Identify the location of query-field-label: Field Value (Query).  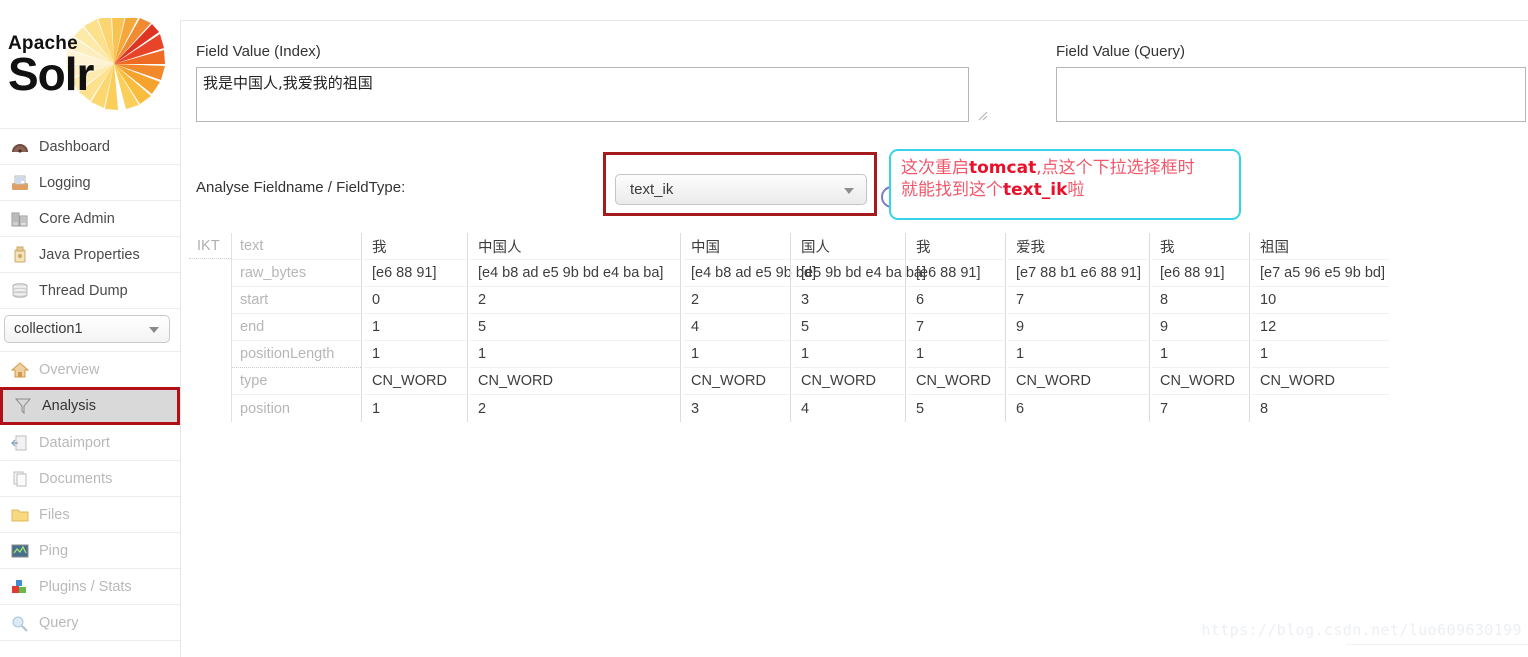
(1120, 51).